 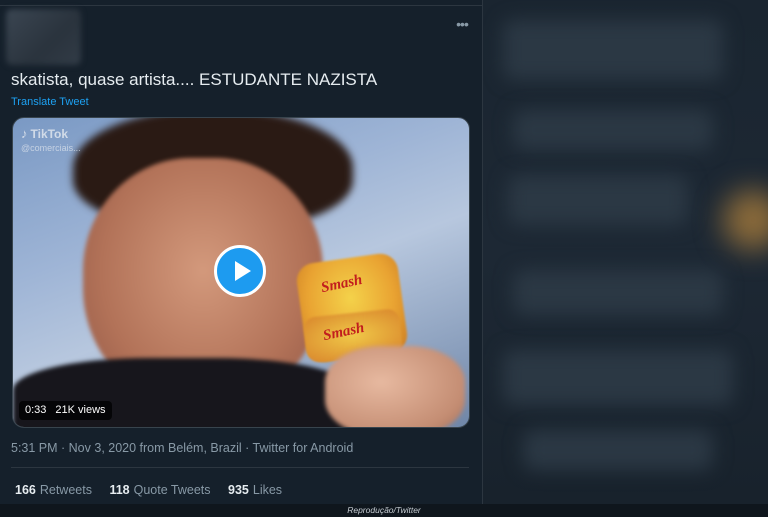 What do you see at coordinates (267, 490) in the screenshot?
I see `likes-label: Likes` at bounding box center [267, 490].